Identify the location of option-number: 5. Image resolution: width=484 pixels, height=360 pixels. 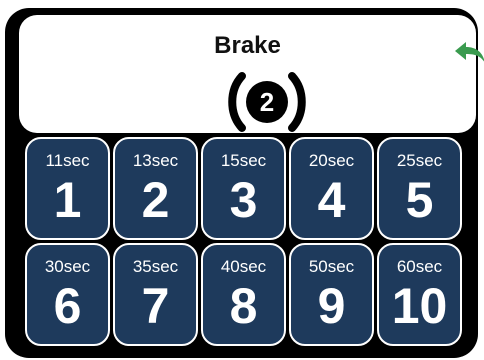
(419, 200).